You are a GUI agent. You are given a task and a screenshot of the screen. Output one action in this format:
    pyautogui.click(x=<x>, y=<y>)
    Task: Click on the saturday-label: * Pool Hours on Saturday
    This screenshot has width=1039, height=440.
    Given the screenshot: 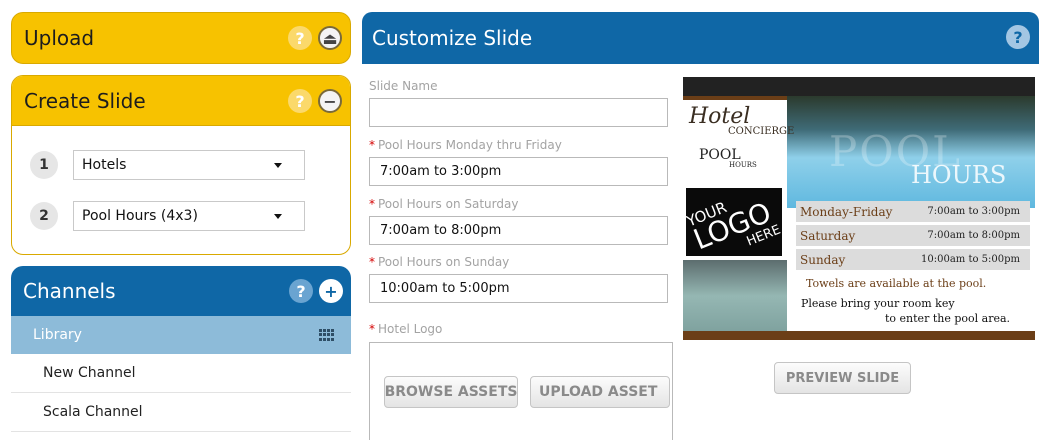 What is the action you would take?
    pyautogui.click(x=443, y=204)
    